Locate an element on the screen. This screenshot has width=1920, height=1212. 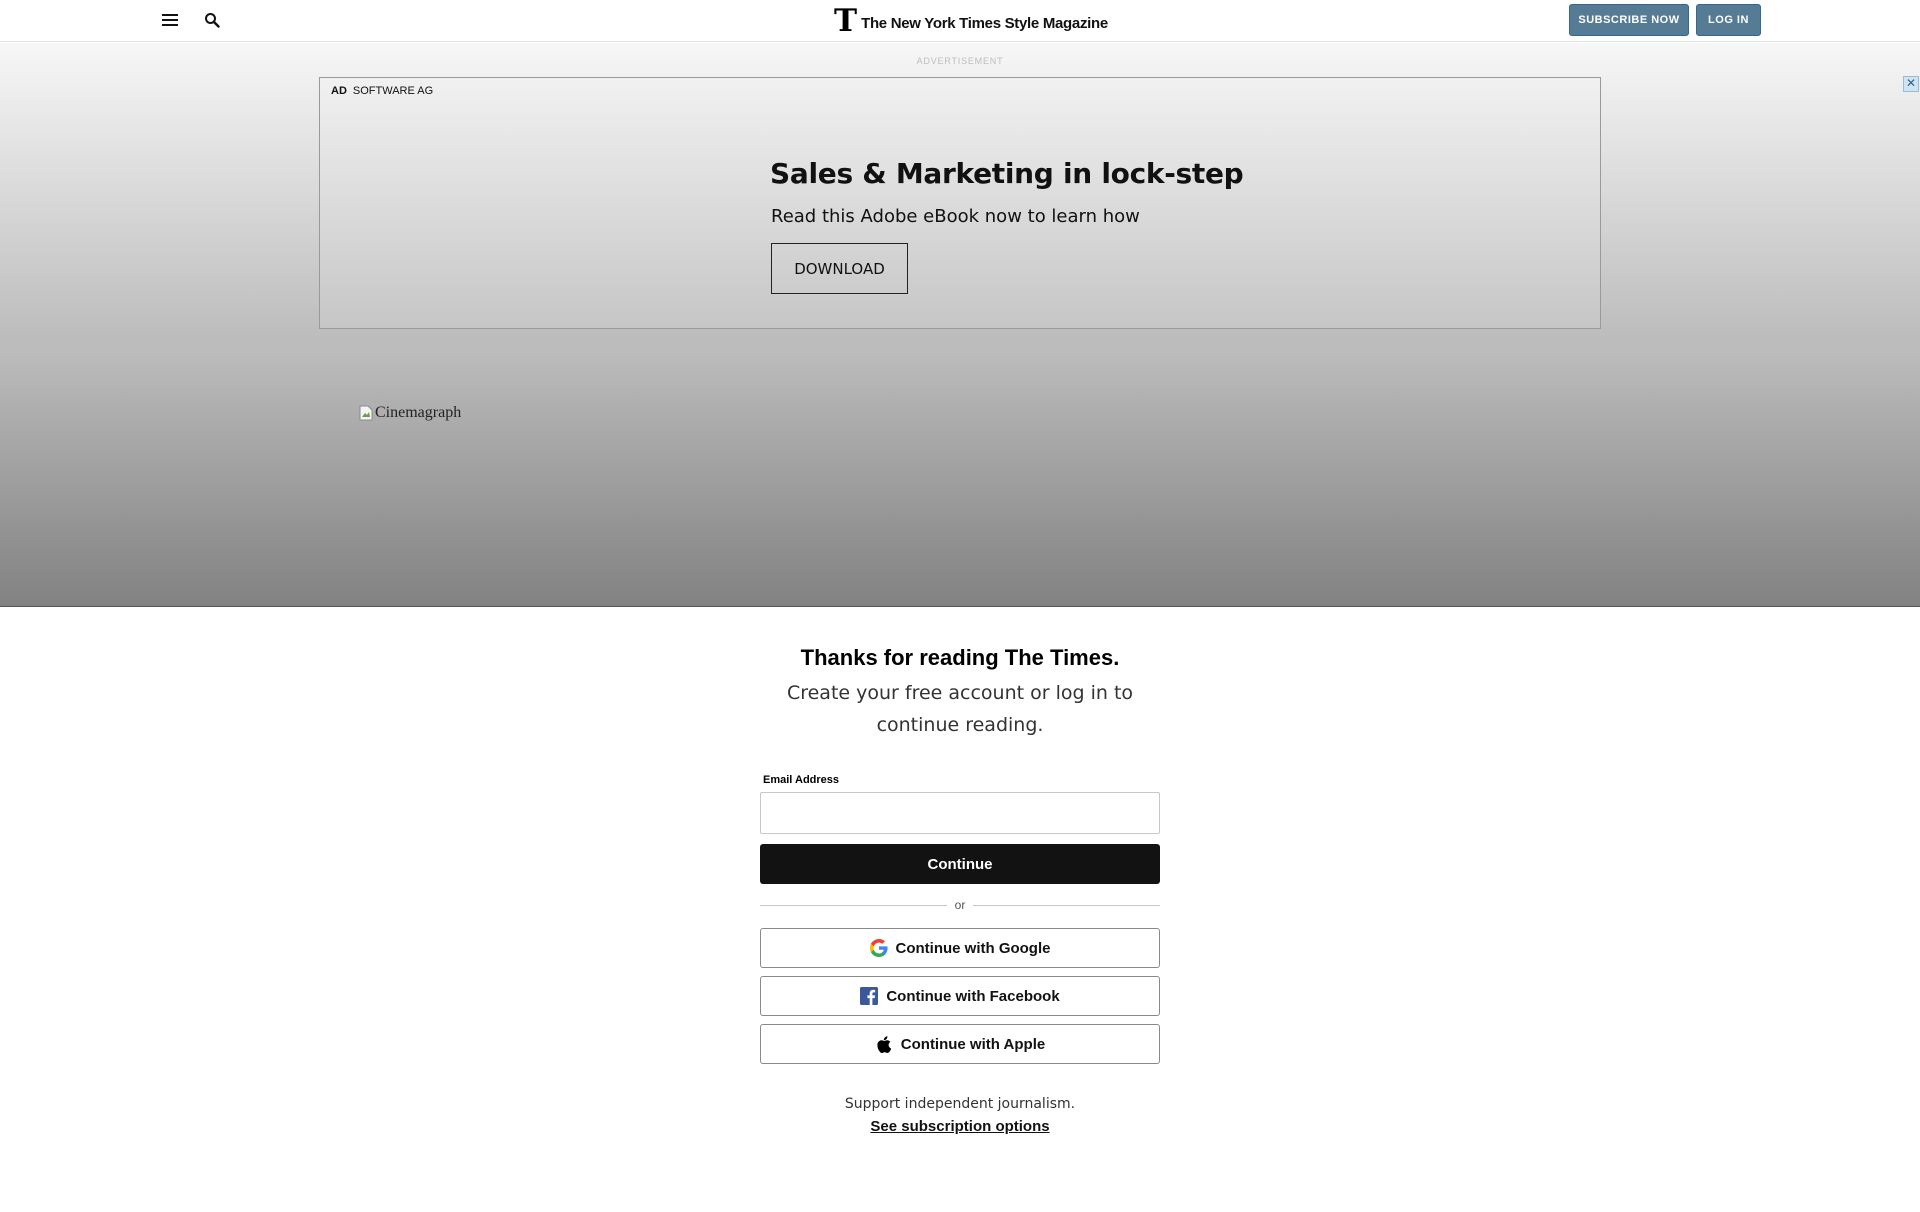
cinemagraph-alt: Cinemagraph is located at coordinates (410, 413).